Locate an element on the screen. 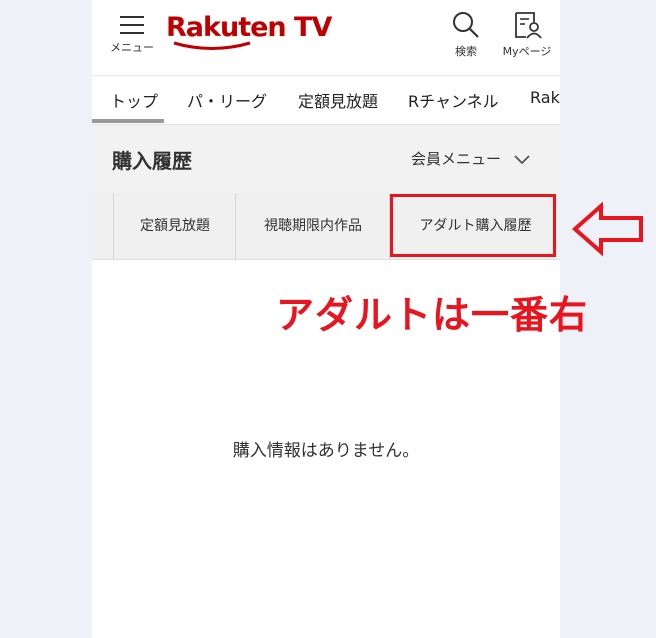 The image size is (656, 638). nav-item-rakuten: Raku is located at coordinates (545, 97).